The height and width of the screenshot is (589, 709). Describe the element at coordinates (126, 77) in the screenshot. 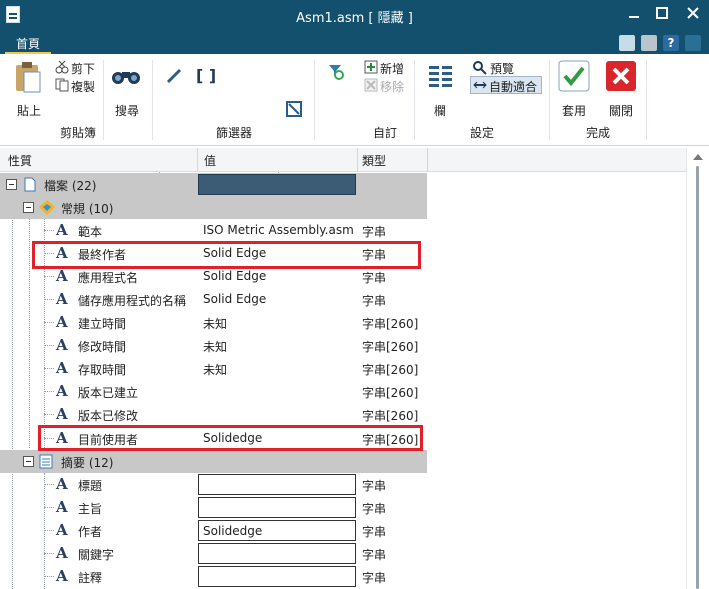

I see `binoculars-icon` at that location.